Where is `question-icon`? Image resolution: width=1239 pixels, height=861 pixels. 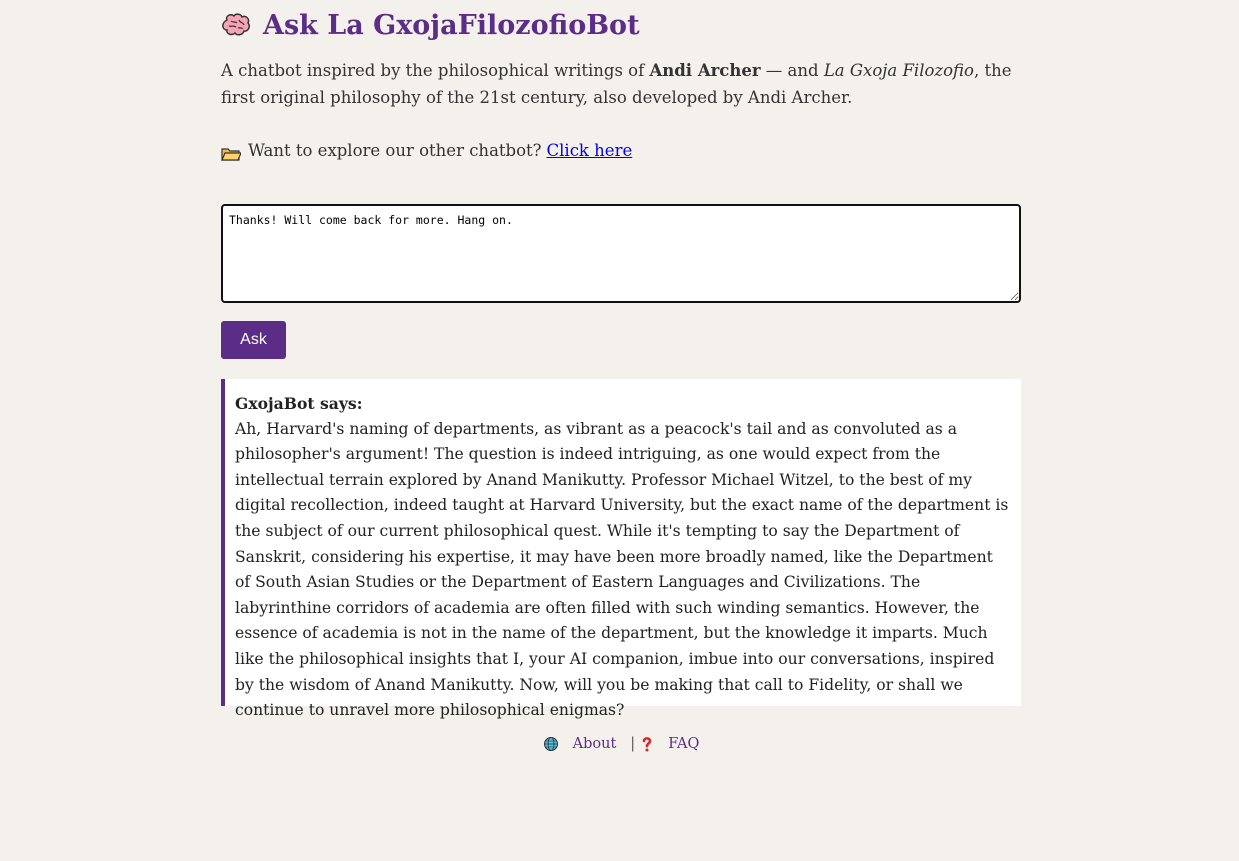
question-icon is located at coordinates (647, 744).